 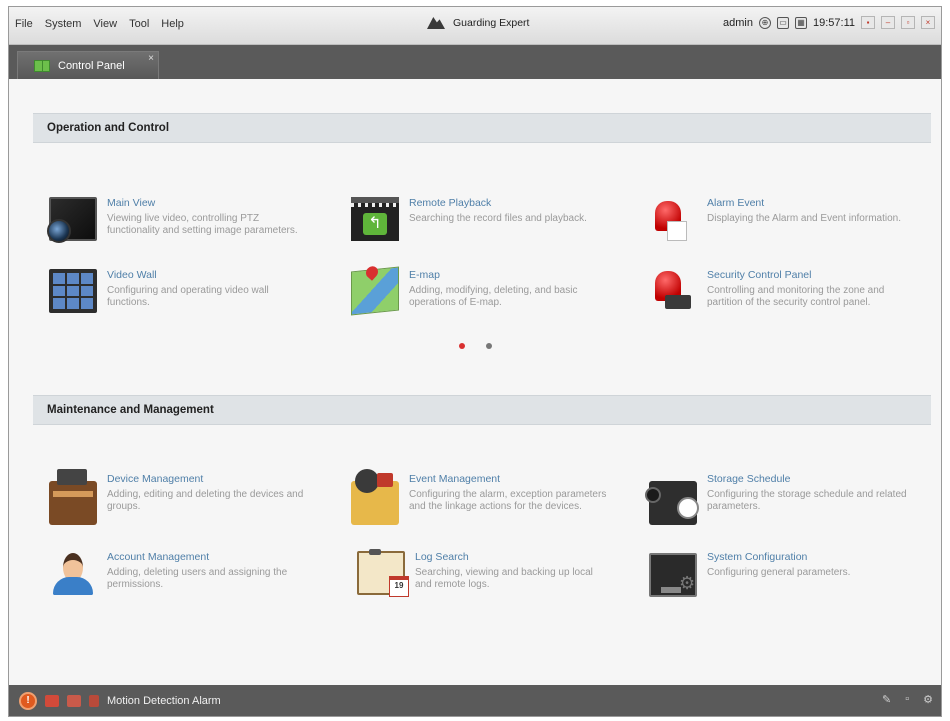 What do you see at coordinates (782, 22) in the screenshot?
I see `hdd-icon: ▭` at bounding box center [782, 22].